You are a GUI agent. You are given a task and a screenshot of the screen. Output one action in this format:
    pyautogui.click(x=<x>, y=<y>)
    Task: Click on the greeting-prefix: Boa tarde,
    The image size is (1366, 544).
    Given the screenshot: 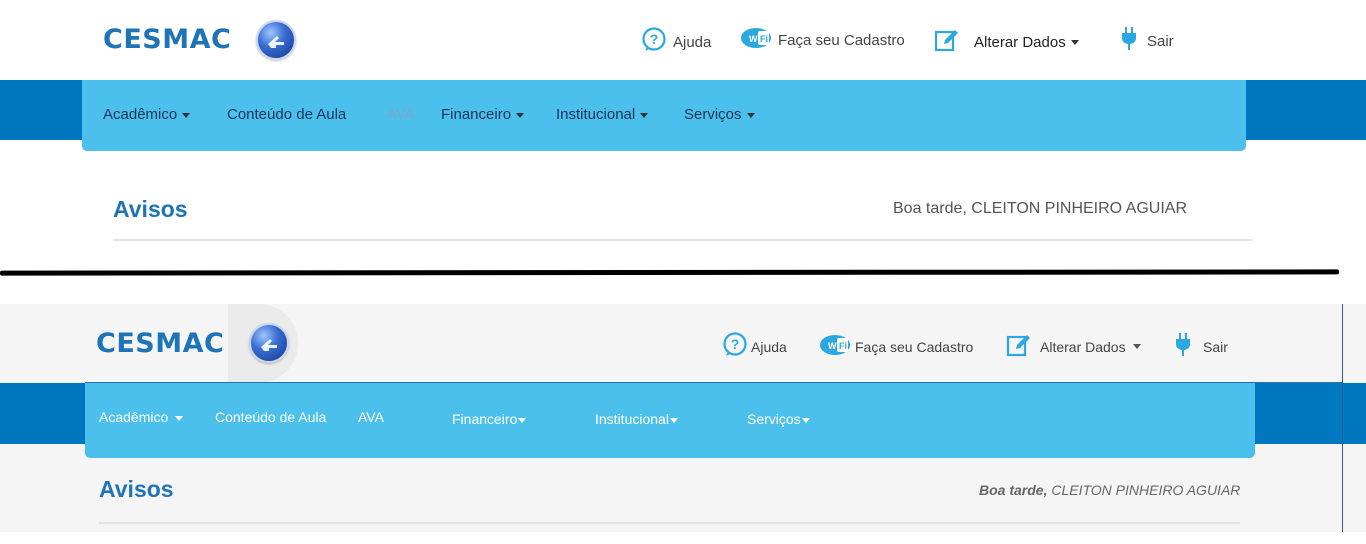 What is the action you would take?
    pyautogui.click(x=1013, y=490)
    